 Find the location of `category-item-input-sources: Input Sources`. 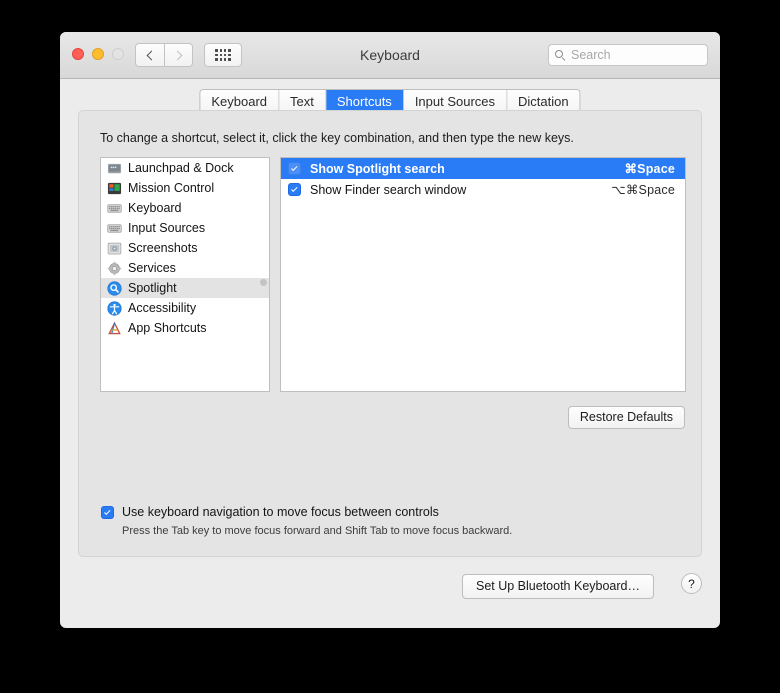

category-item-input-sources: Input Sources is located at coordinates (185, 228).